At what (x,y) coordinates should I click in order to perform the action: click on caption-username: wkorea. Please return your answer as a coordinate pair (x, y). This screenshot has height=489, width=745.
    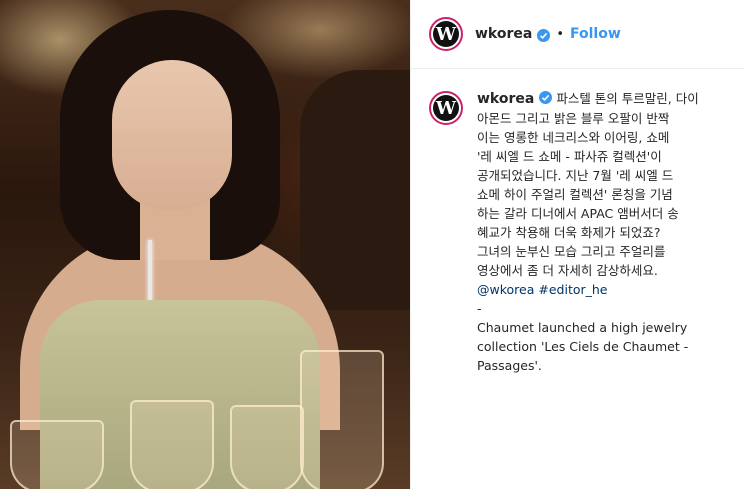
    Looking at the image, I should click on (505, 99).